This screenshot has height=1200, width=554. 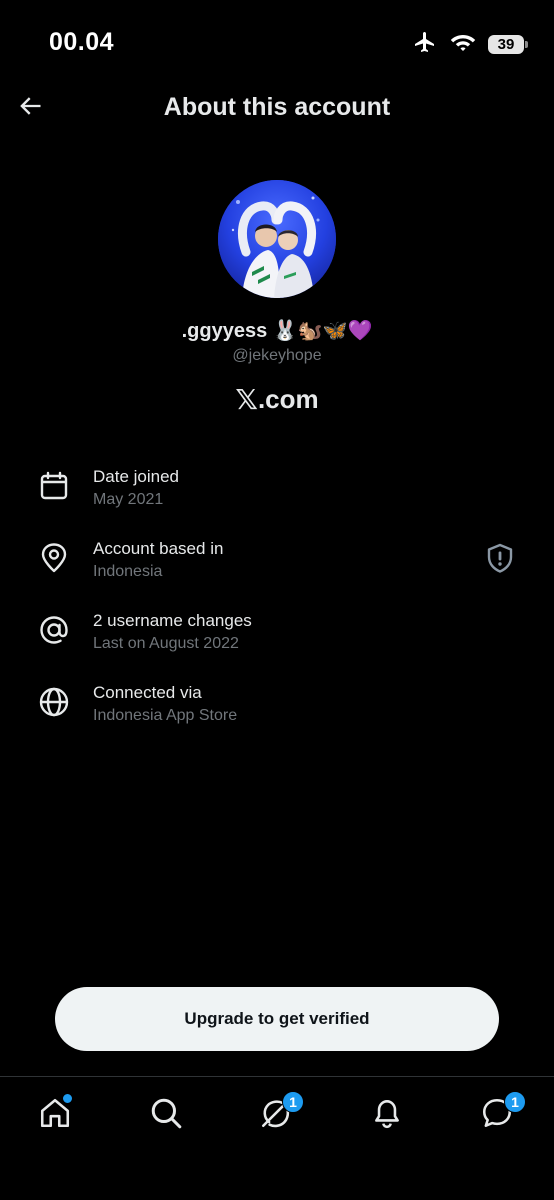 What do you see at coordinates (246, 399) in the screenshot?
I see `x-logo-icon: 𝕏` at bounding box center [246, 399].